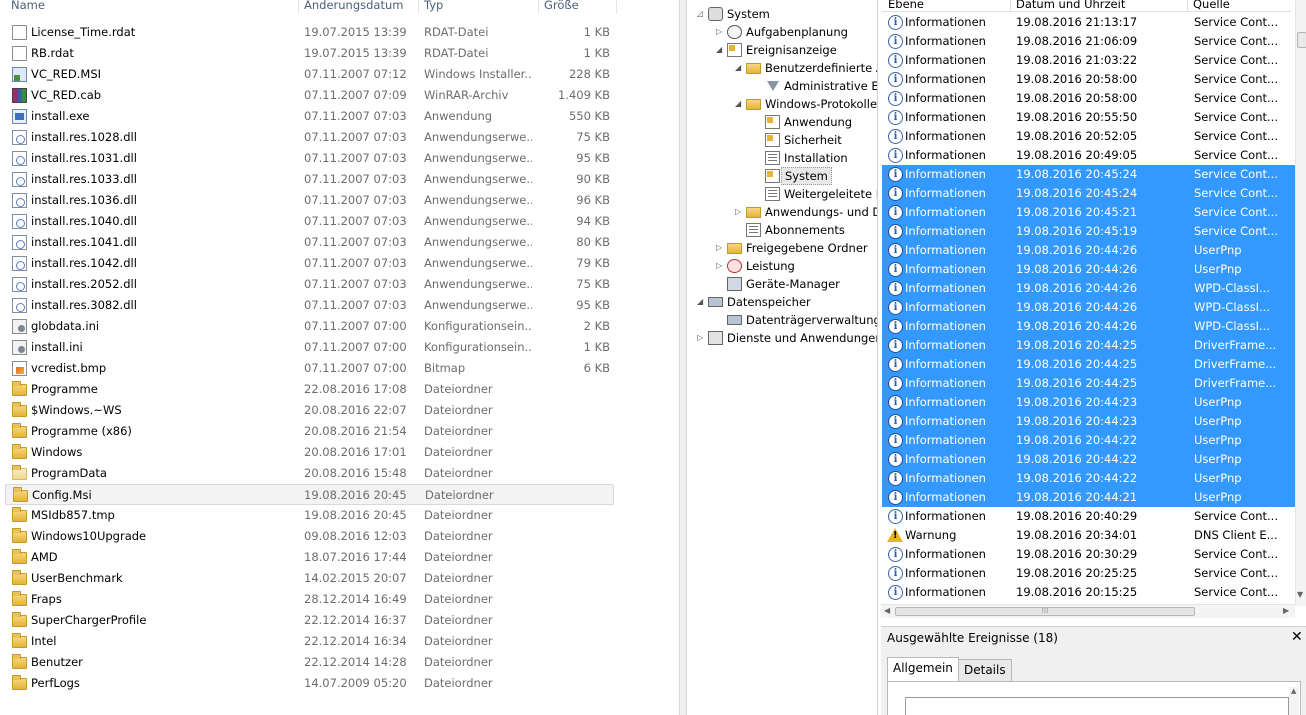 The width and height of the screenshot is (1306, 715). What do you see at coordinates (782, 266) in the screenshot?
I see `tree-item: ▷ Leistung` at bounding box center [782, 266].